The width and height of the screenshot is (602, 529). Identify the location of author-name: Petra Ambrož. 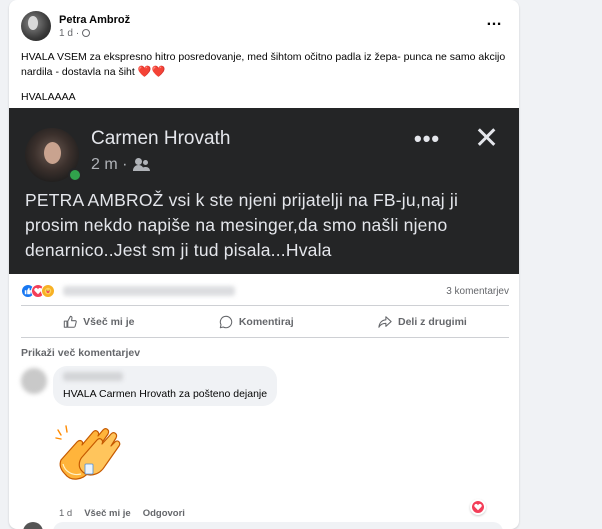
(94, 20).